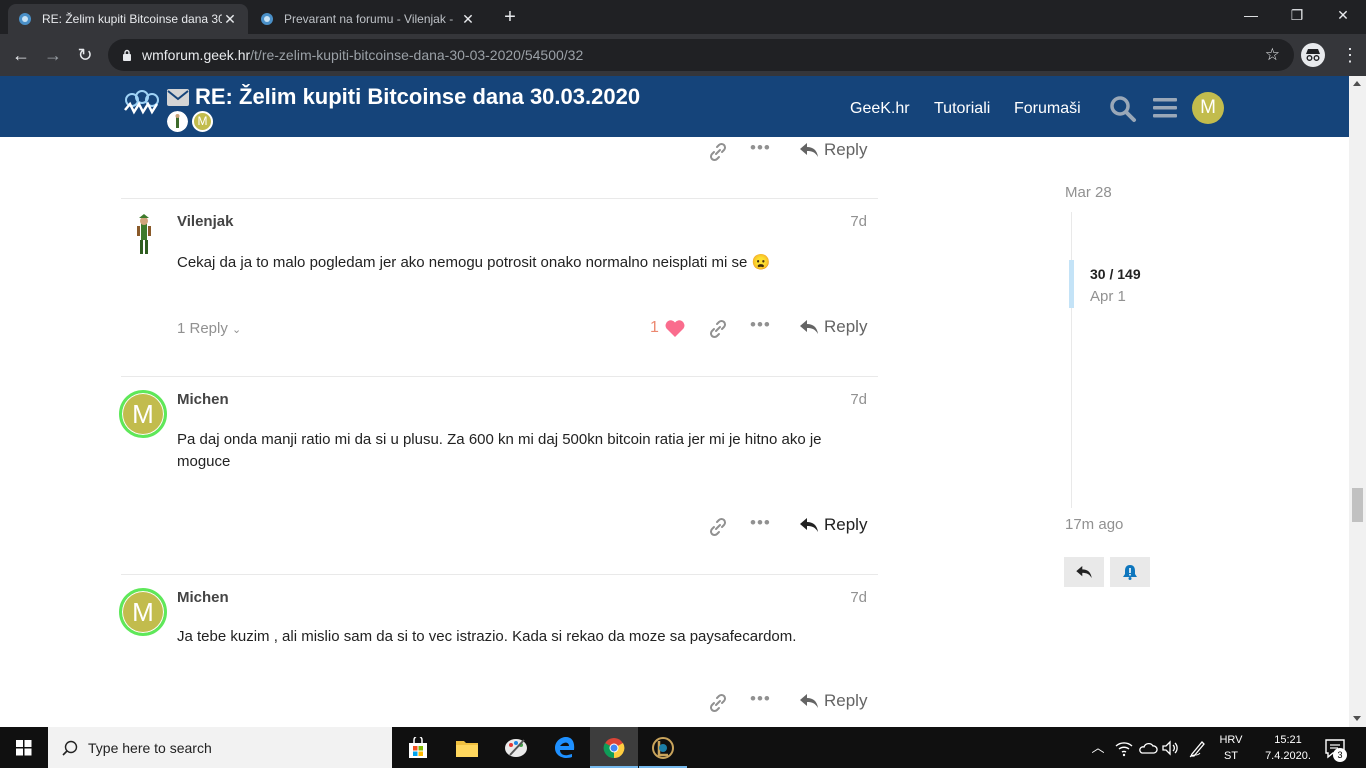  I want to click on frowning-emoji: 😦, so click(761, 262).